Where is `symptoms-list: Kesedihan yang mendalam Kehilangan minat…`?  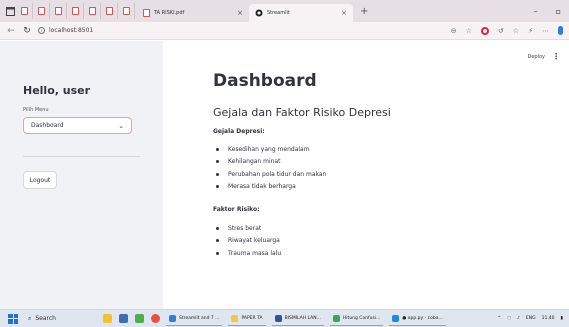
symptoms-list: Kesedihan yang mendalam Kehilangan minat… is located at coordinates (269, 168).